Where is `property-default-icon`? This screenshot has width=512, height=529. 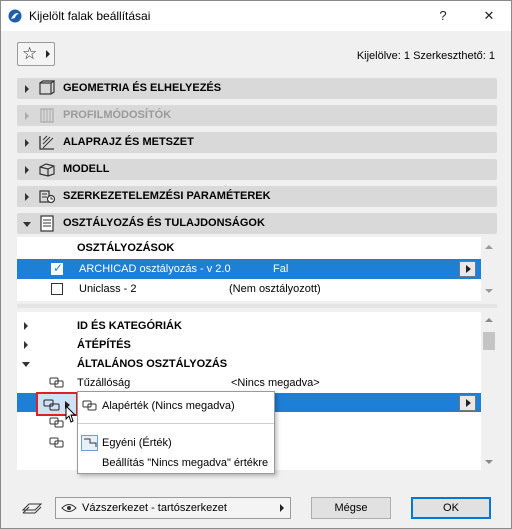 property-default-icon is located at coordinates (89, 405).